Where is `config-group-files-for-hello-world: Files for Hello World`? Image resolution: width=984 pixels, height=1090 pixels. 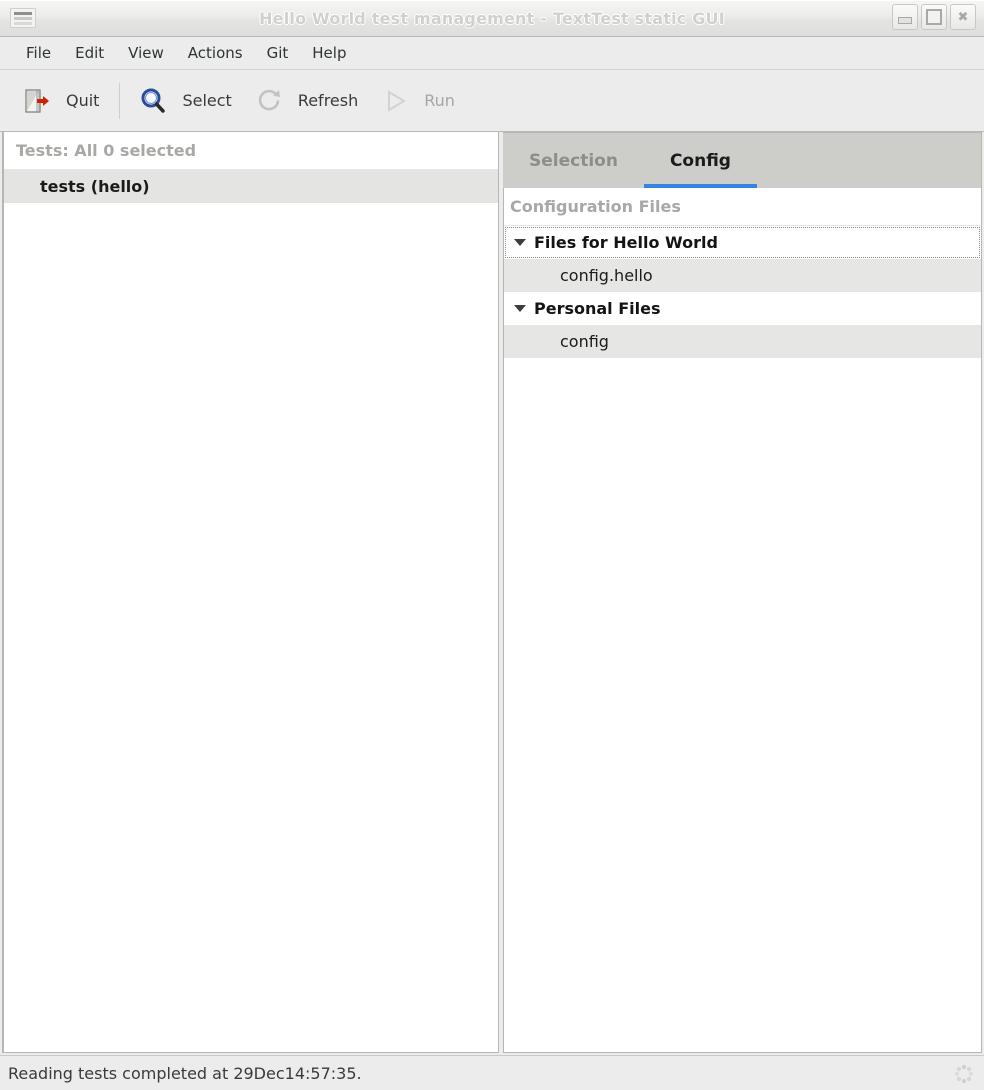
config-group-files-for-hello-world: Files for Hello World is located at coordinates (742, 242).